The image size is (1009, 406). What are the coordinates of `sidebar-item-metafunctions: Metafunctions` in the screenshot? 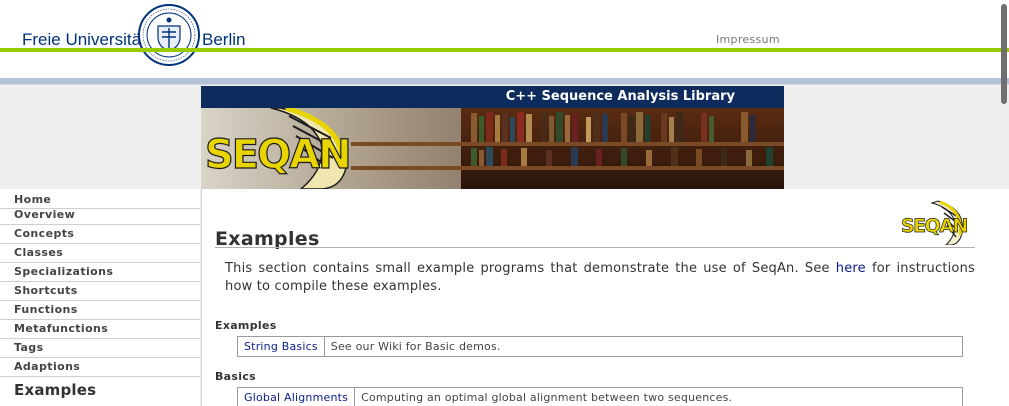 It's located at (100, 329).